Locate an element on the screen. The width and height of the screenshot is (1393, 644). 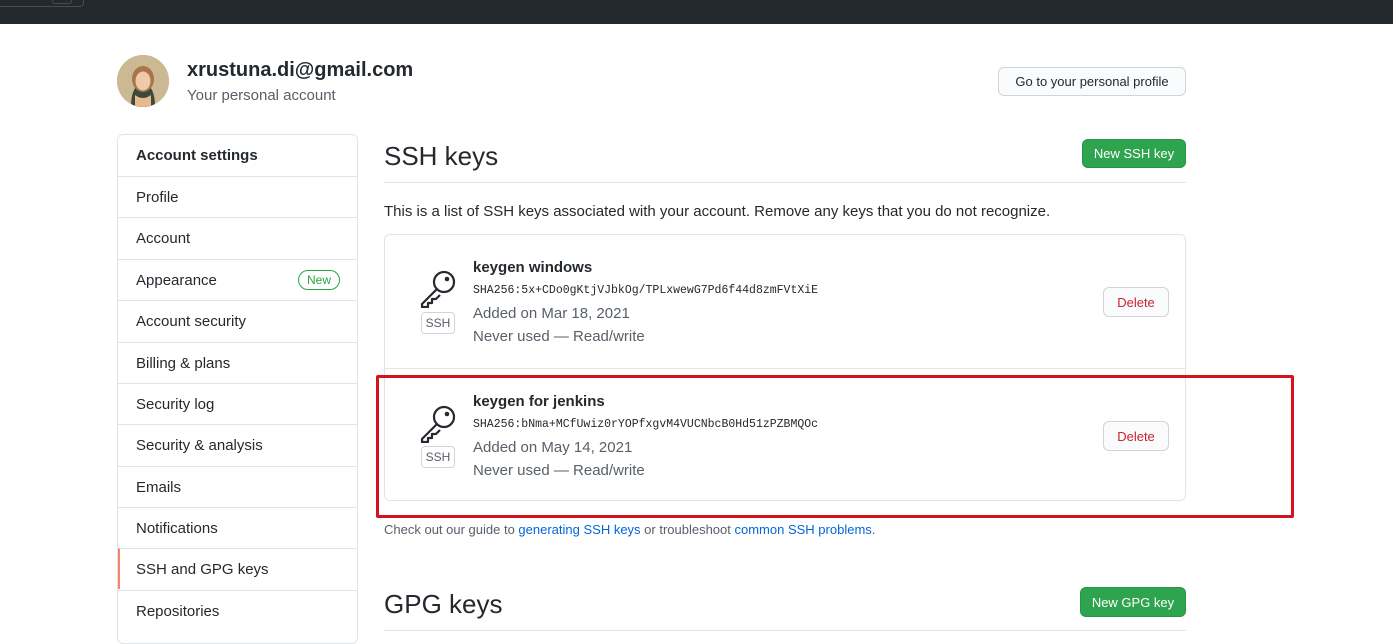
menu-heading: Account settings is located at coordinates (197, 155).